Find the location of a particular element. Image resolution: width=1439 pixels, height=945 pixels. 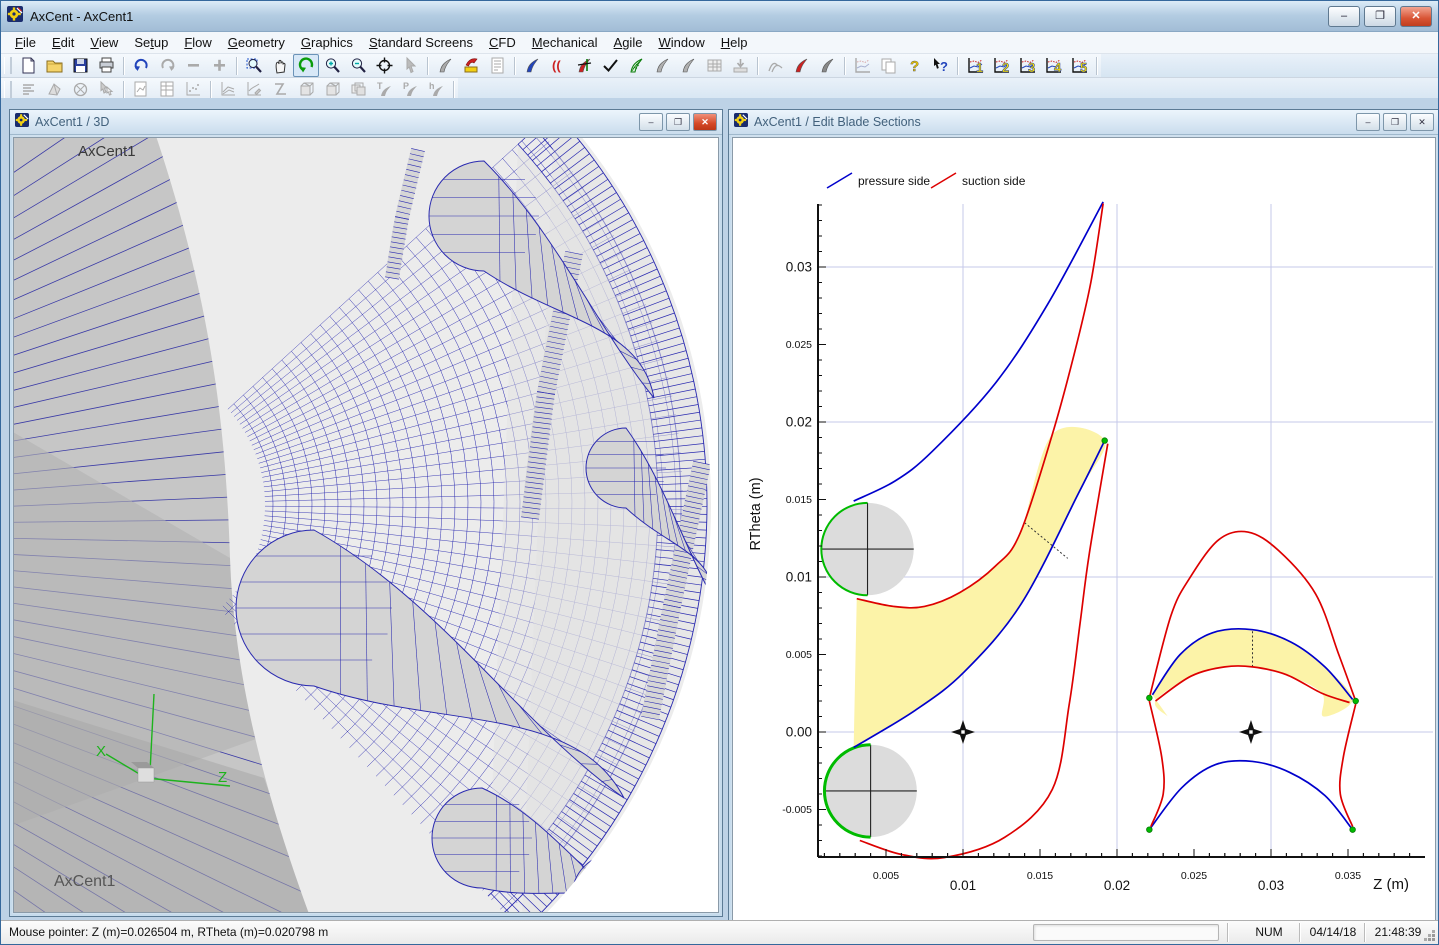

menu-standard-screens: Standard Screens is located at coordinates (421, 42).